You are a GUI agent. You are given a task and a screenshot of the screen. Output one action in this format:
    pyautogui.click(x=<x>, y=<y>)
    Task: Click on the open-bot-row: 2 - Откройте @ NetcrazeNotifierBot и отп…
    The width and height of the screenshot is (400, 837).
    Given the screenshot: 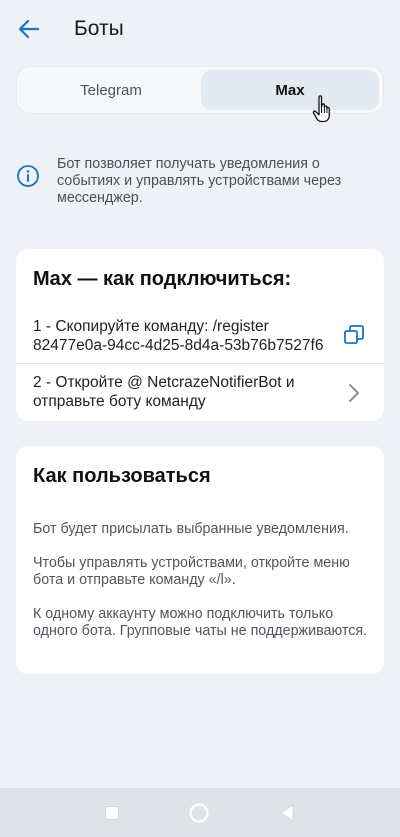 What is the action you would take?
    pyautogui.click(x=200, y=392)
    